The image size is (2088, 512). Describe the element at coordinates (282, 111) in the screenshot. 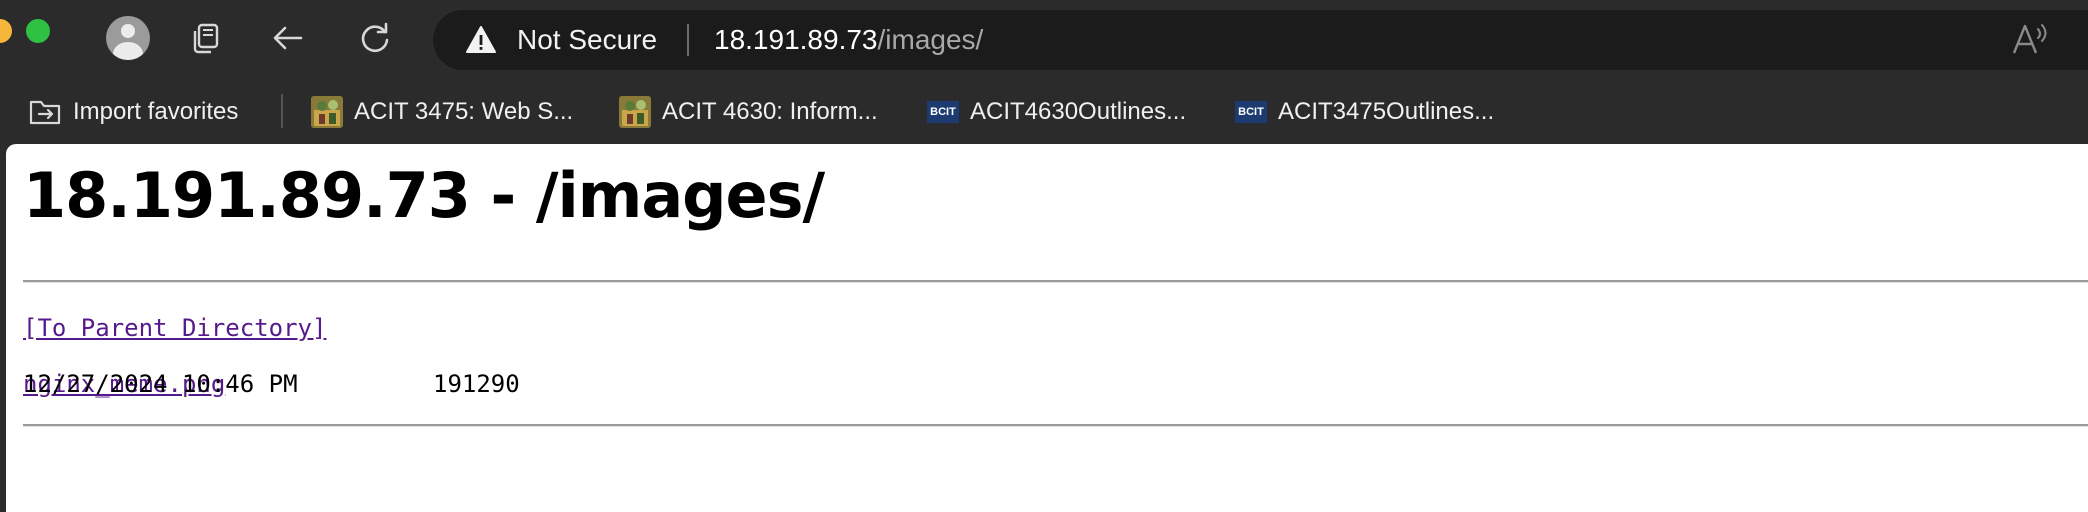

I see `favorites-divider` at that location.